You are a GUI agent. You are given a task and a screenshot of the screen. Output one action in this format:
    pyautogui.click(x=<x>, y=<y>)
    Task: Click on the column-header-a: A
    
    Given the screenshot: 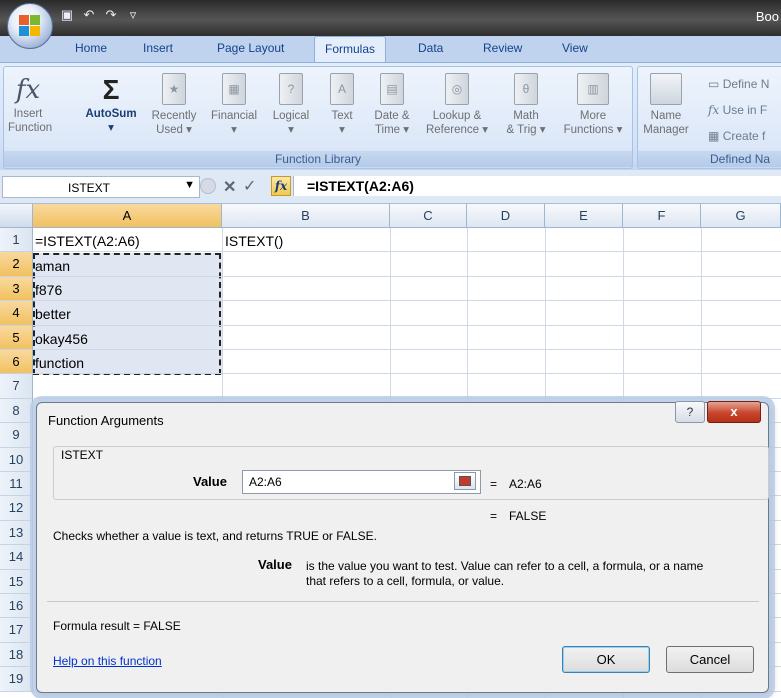 What is the action you would take?
    pyautogui.click(x=127, y=216)
    